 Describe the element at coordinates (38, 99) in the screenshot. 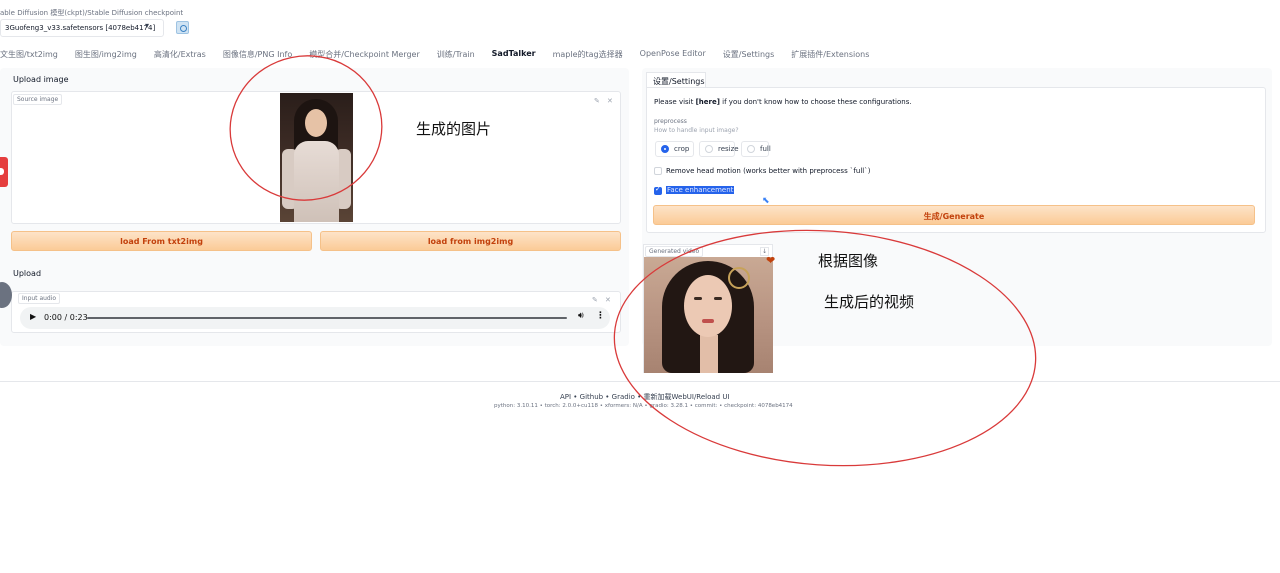

I see `source-image-label: Source image` at that location.